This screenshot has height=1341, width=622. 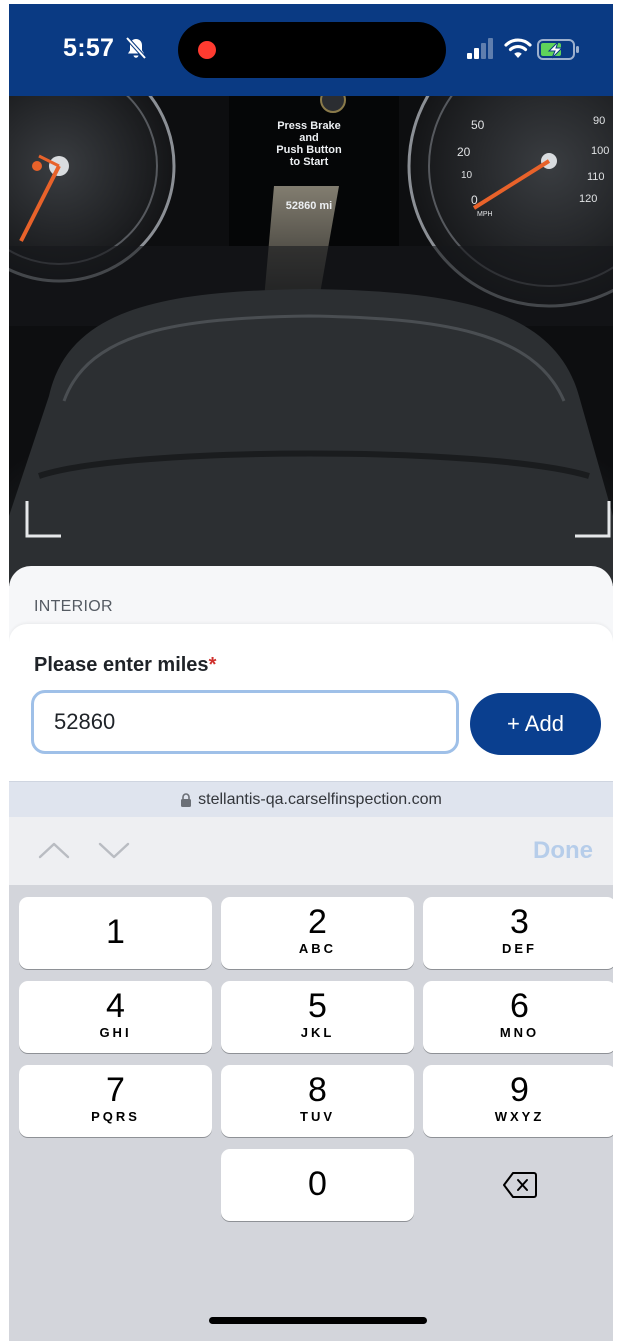 I want to click on cluster-message: Press Brake and Push Button to Start, so click(x=309, y=144).